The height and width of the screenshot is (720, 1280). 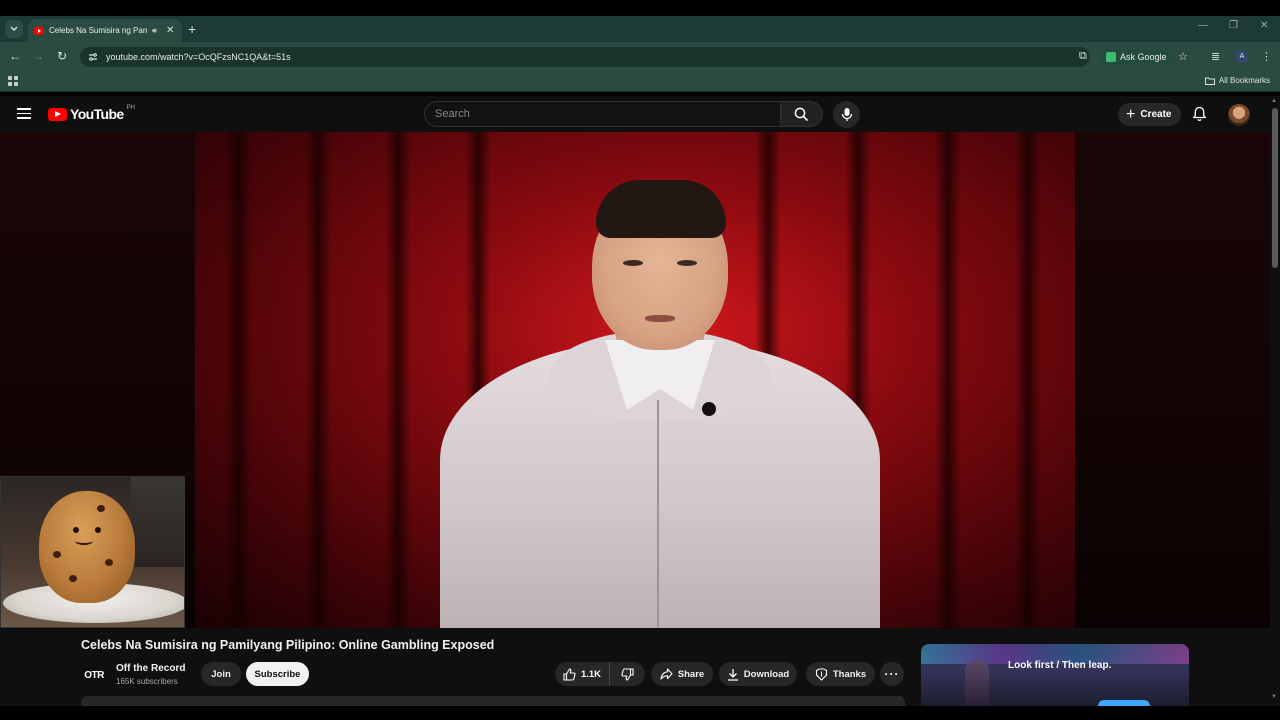 I want to click on screen-top-strip, so click(x=640, y=8).